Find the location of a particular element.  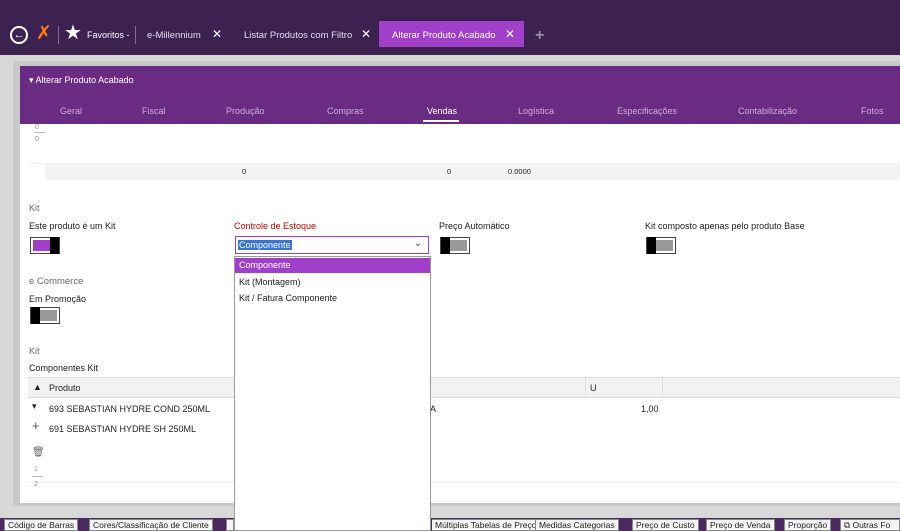

trash-icon: 🗑 is located at coordinates (38, 452).